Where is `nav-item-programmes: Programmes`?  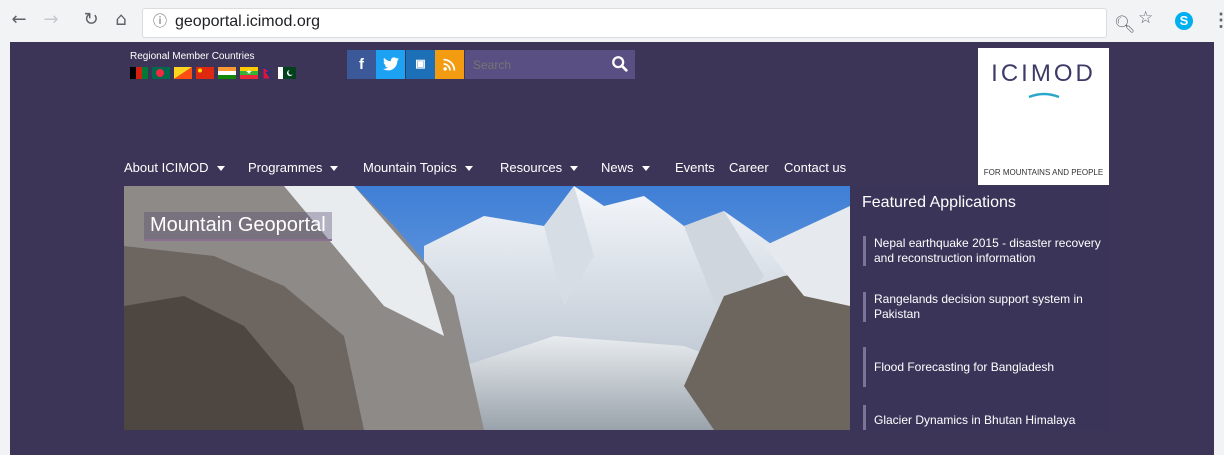
nav-item-programmes: Programmes is located at coordinates (293, 167).